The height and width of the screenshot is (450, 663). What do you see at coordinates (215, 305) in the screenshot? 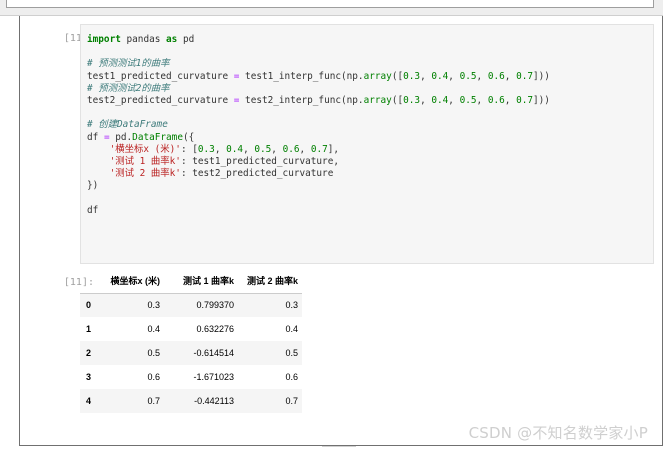
I see `table-cell: 0.799370` at bounding box center [215, 305].